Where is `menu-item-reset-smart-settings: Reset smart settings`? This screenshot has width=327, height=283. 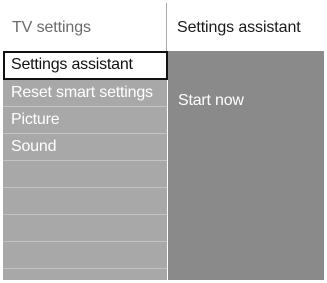 menu-item-reset-smart-settings: Reset smart settings is located at coordinates (85, 93).